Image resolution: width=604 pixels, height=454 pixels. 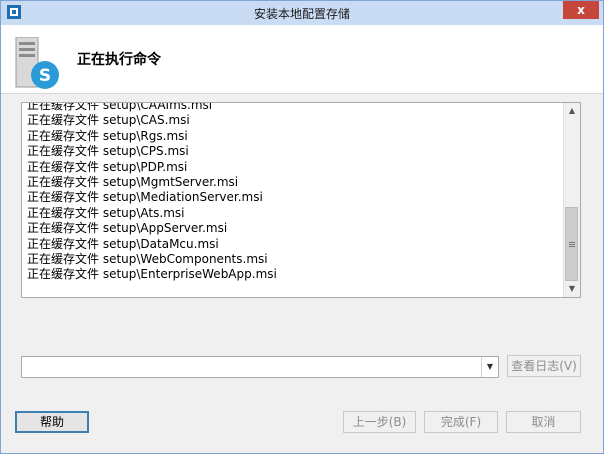 I want to click on back-button: 上一步(B), so click(x=379, y=422).